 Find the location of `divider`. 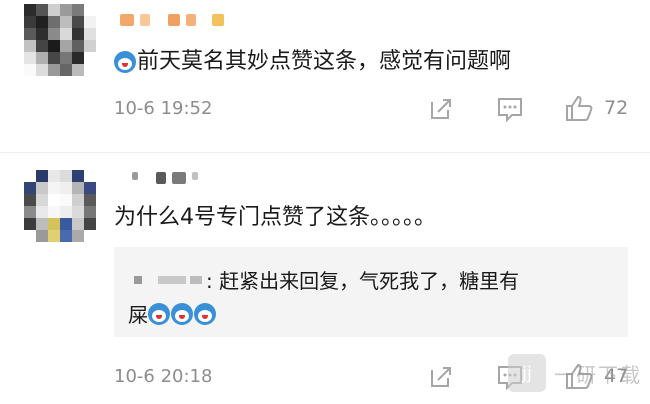

divider is located at coordinates (325, 152).